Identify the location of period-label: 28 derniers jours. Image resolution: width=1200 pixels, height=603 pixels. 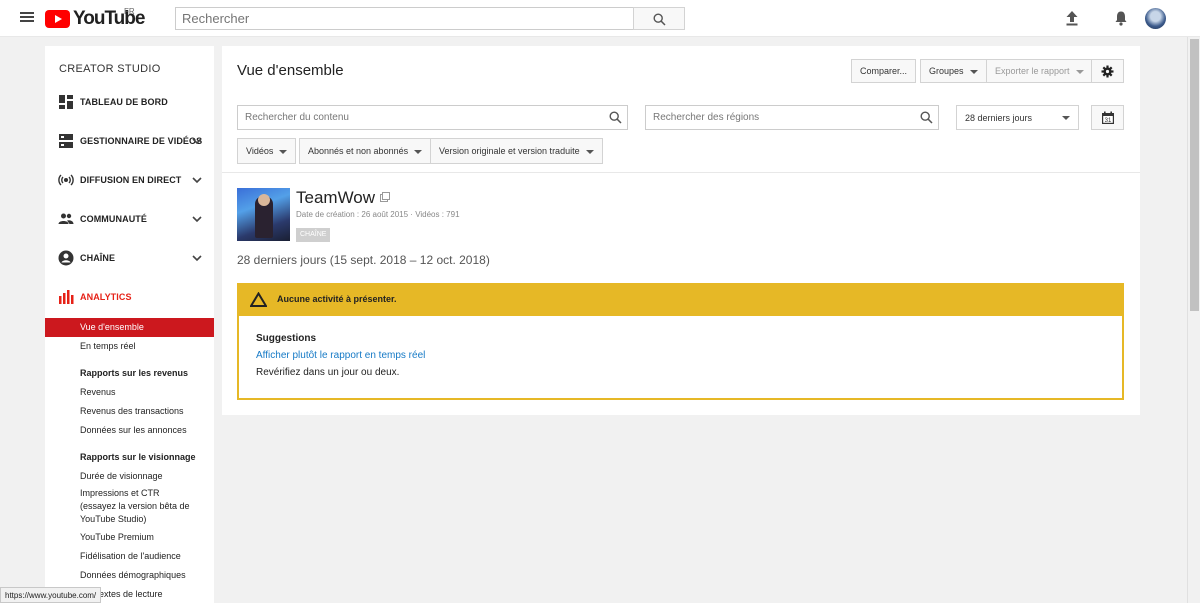
(999, 117).